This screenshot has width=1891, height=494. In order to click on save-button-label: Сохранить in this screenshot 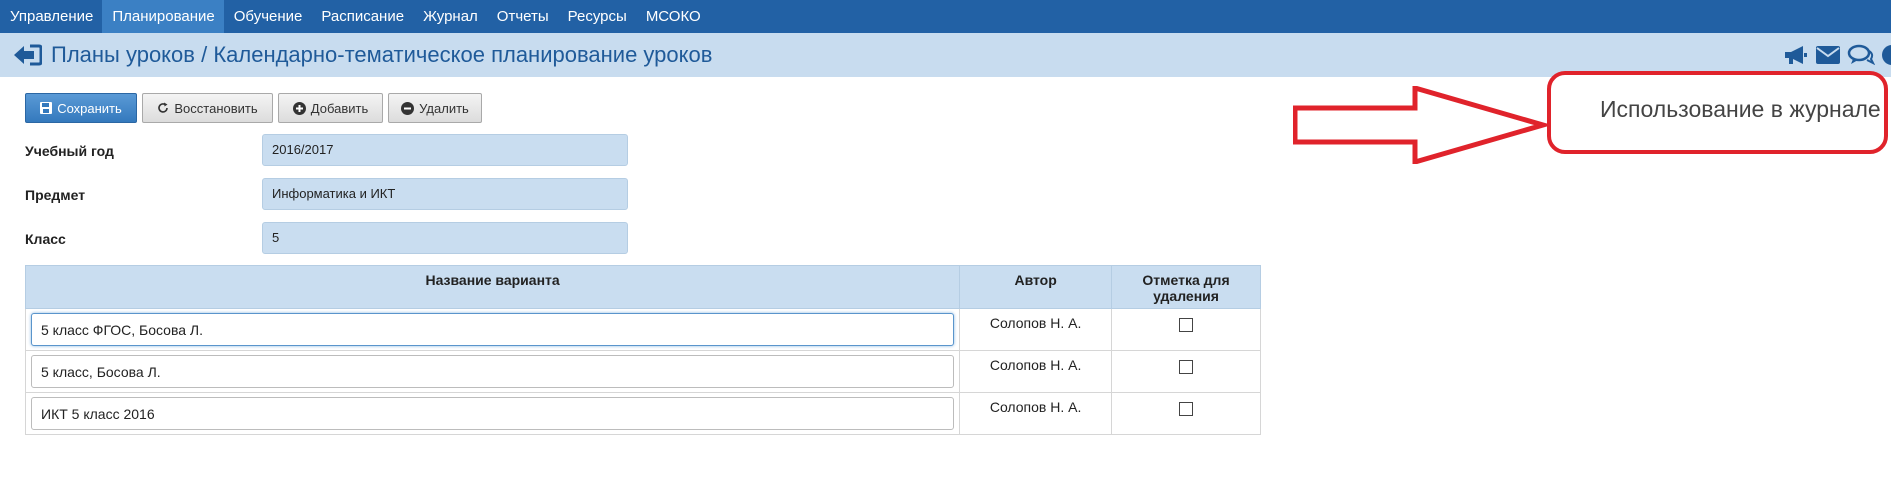, I will do `click(89, 108)`.